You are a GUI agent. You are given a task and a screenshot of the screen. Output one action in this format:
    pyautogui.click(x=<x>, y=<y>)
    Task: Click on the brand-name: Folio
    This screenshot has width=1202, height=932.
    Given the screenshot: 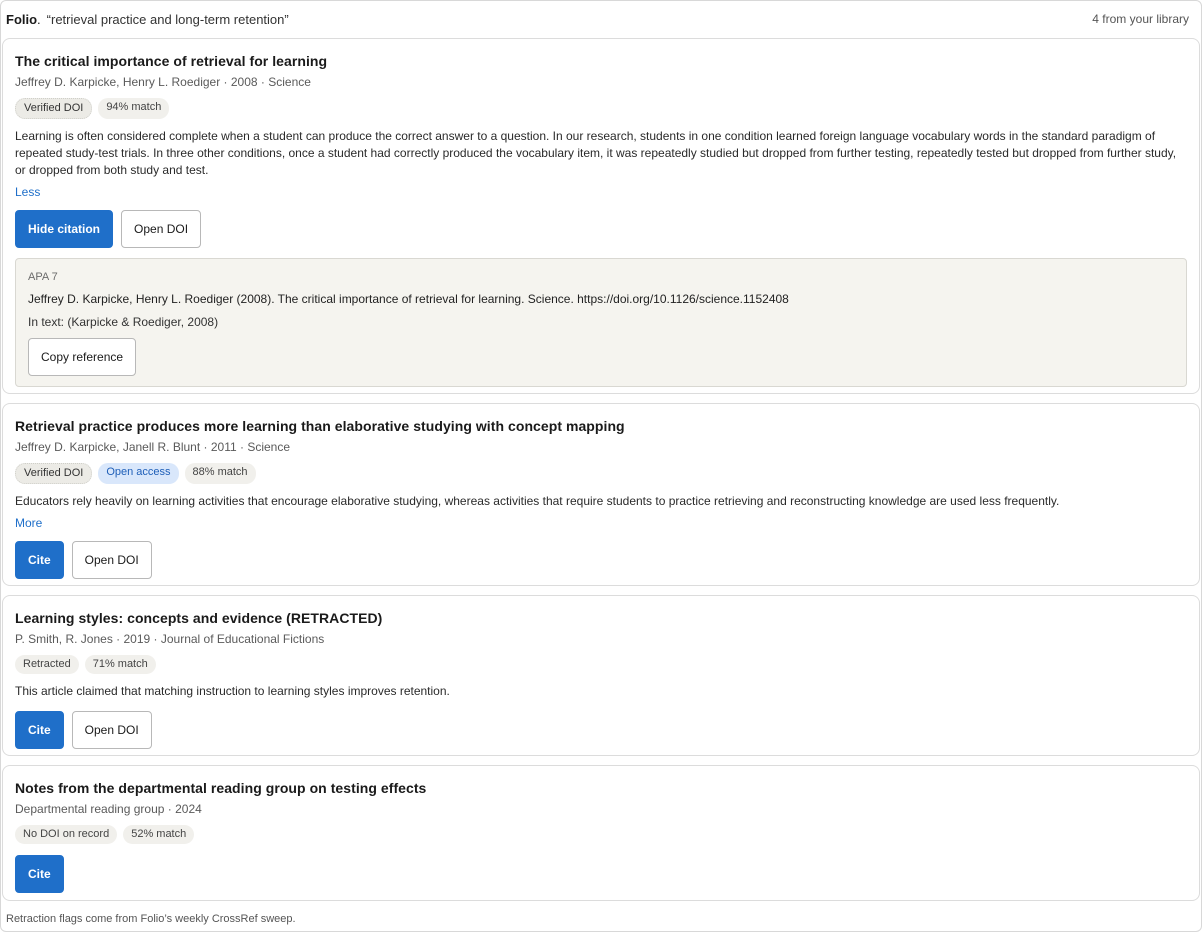 What is the action you would take?
    pyautogui.click(x=22, y=19)
    